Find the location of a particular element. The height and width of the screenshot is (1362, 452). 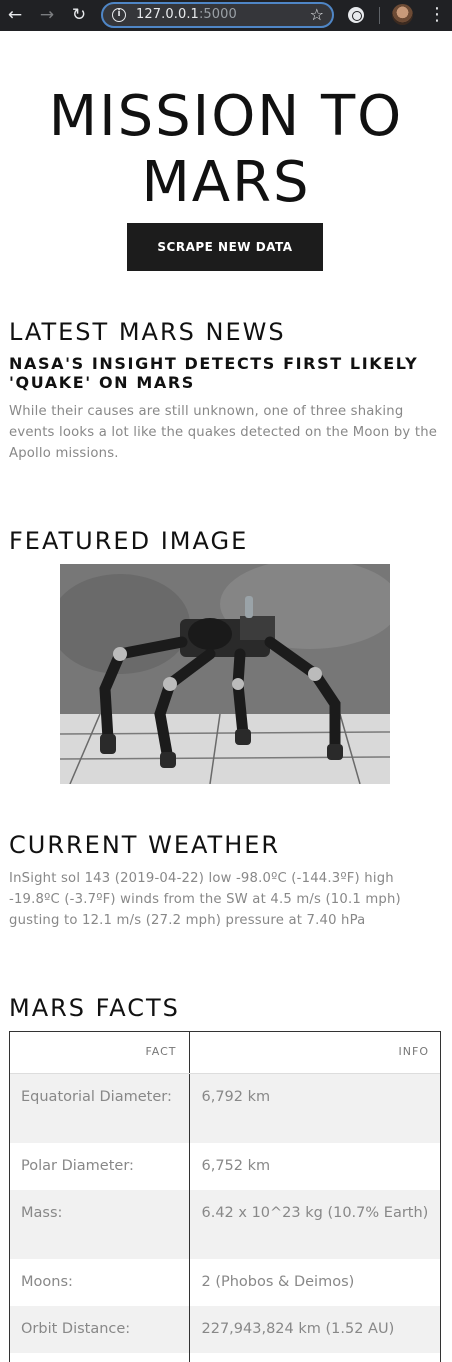

weather-heading: CURRENT WEATHER is located at coordinates (145, 845).